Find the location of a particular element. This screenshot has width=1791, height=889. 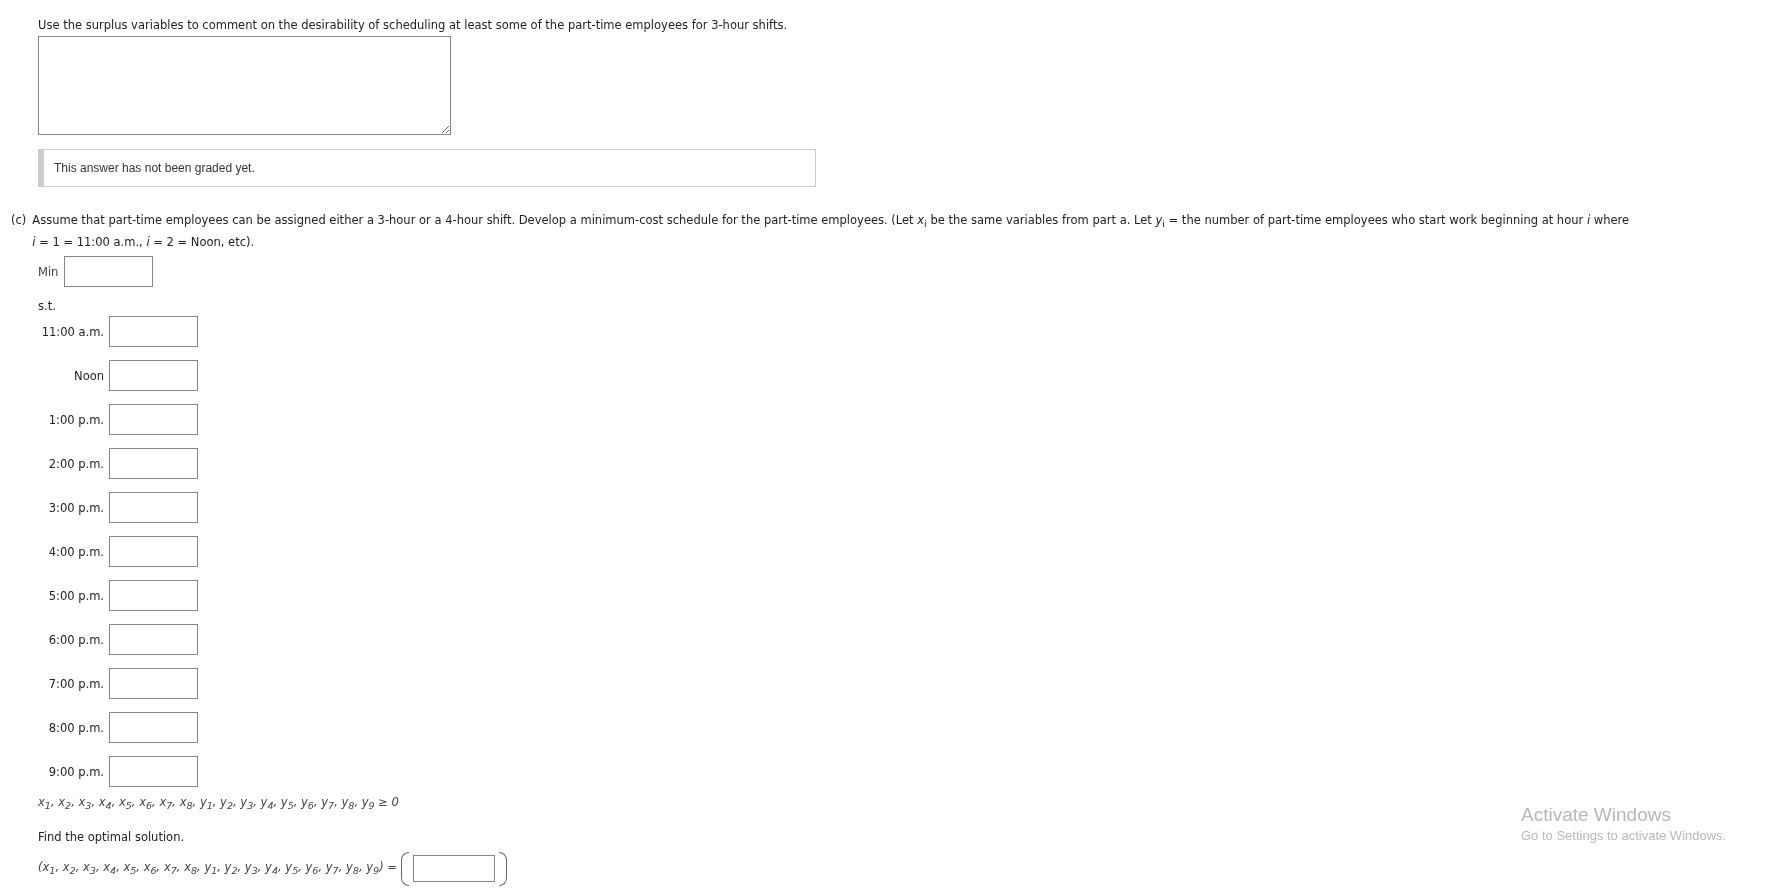

activation-notice-text: Go to Settings to activate Windows. is located at coordinates (1624, 836).